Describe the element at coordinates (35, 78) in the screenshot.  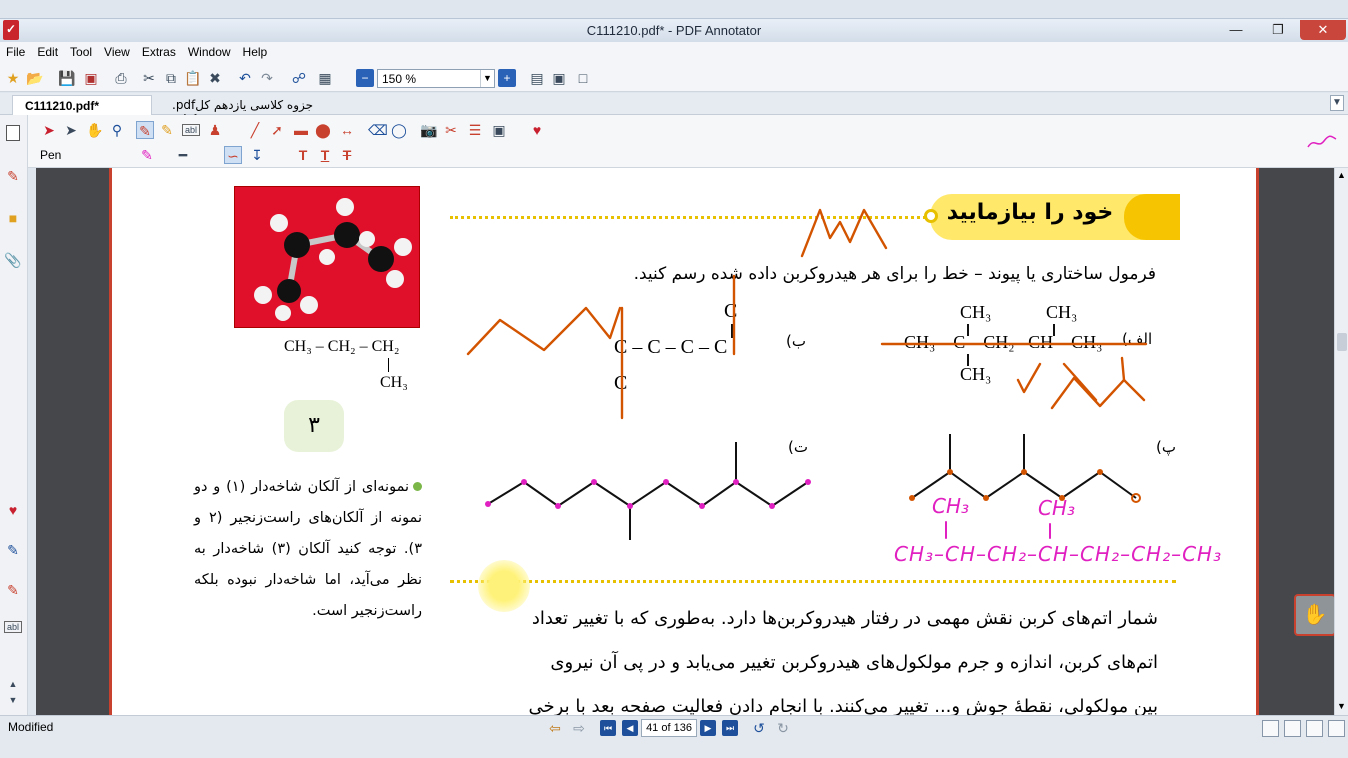
I see `open-folder-icon: 📂` at that location.